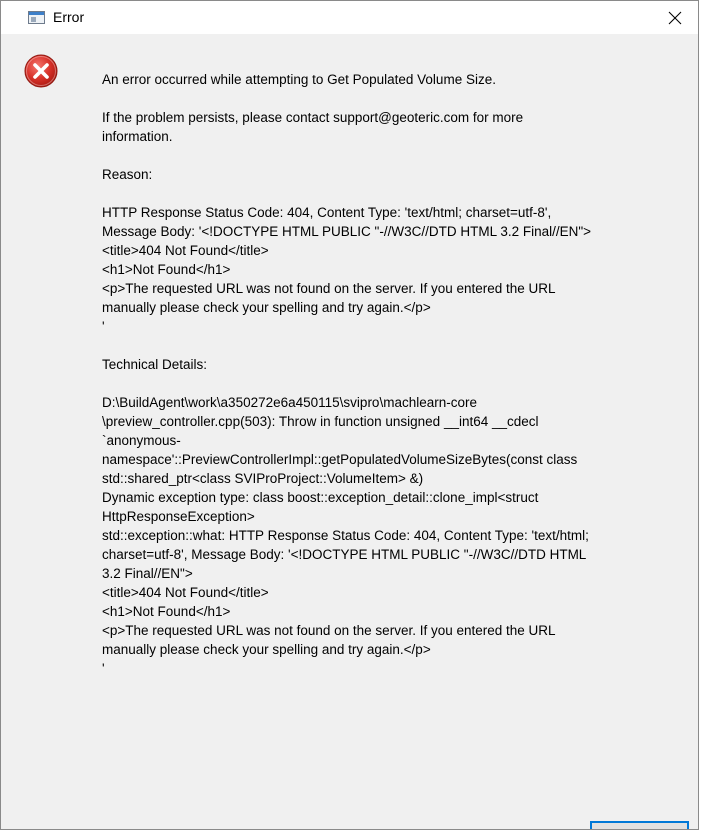 The width and height of the screenshot is (701, 832). Describe the element at coordinates (178, 516) in the screenshot. I see `message-line: HttpResponseException>` at that location.